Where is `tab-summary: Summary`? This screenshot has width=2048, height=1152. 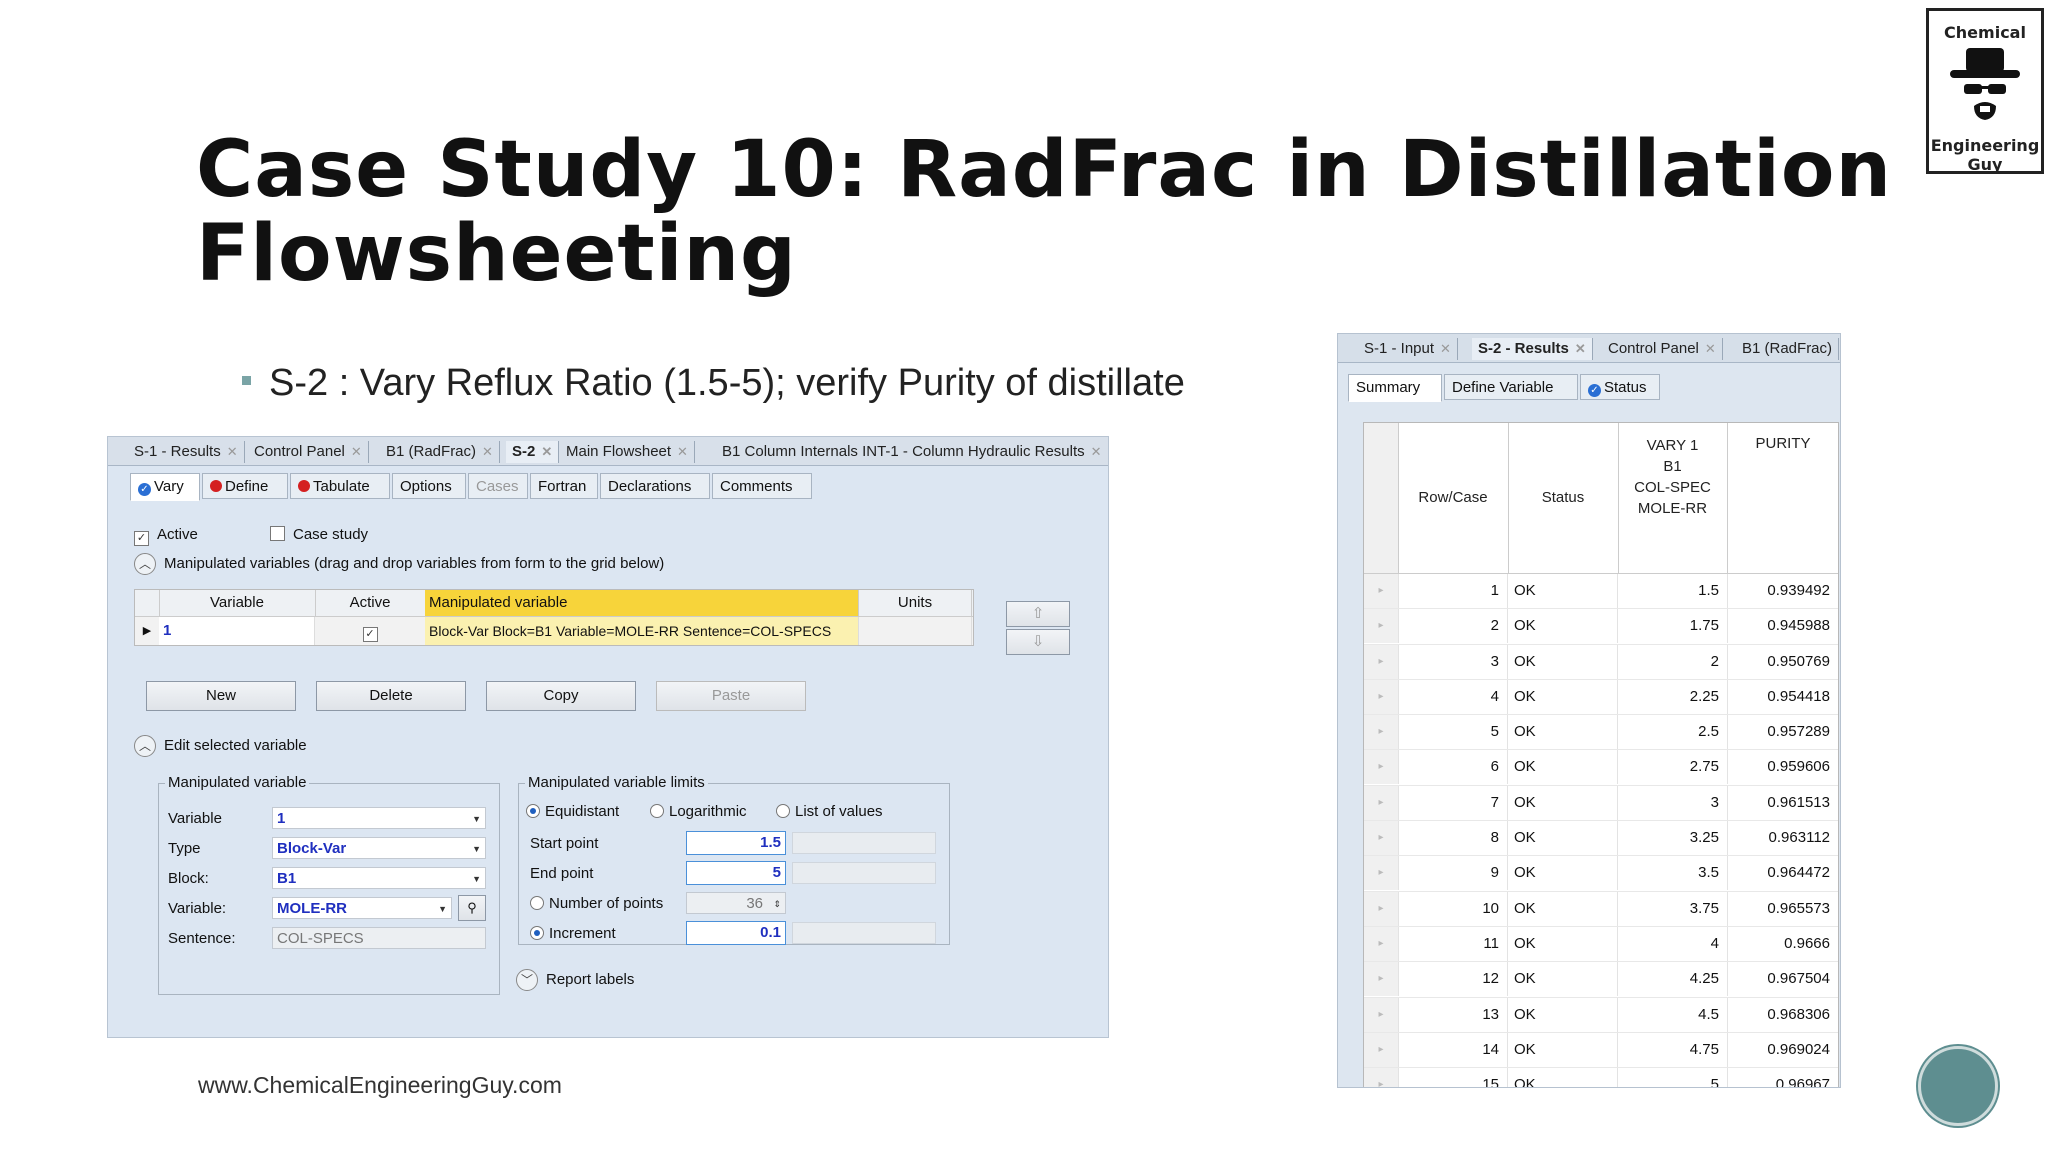 tab-summary: Summary is located at coordinates (1395, 388).